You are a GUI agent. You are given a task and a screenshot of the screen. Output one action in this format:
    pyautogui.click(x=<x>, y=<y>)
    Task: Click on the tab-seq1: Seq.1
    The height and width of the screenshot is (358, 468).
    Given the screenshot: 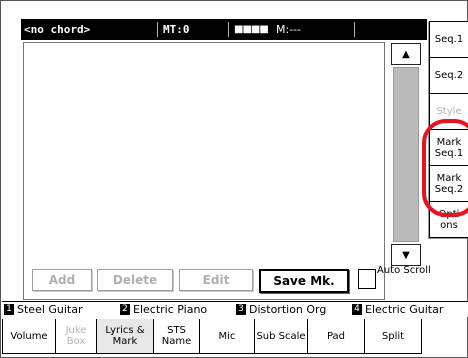 What is the action you would take?
    pyautogui.click(x=448, y=39)
    